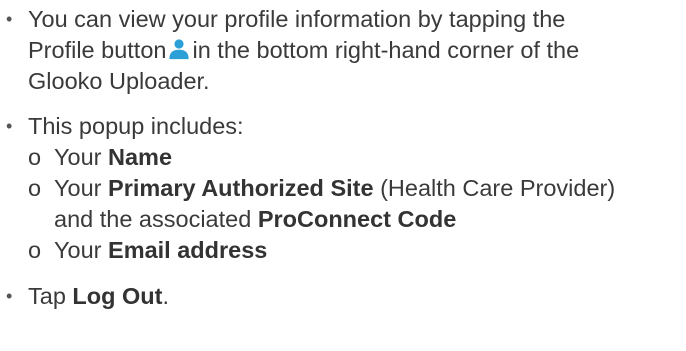 This screenshot has width=686, height=351. What do you see at coordinates (241, 188) in the screenshot?
I see `bold-primary-authorized-site: Primary Authorized Site` at bounding box center [241, 188].